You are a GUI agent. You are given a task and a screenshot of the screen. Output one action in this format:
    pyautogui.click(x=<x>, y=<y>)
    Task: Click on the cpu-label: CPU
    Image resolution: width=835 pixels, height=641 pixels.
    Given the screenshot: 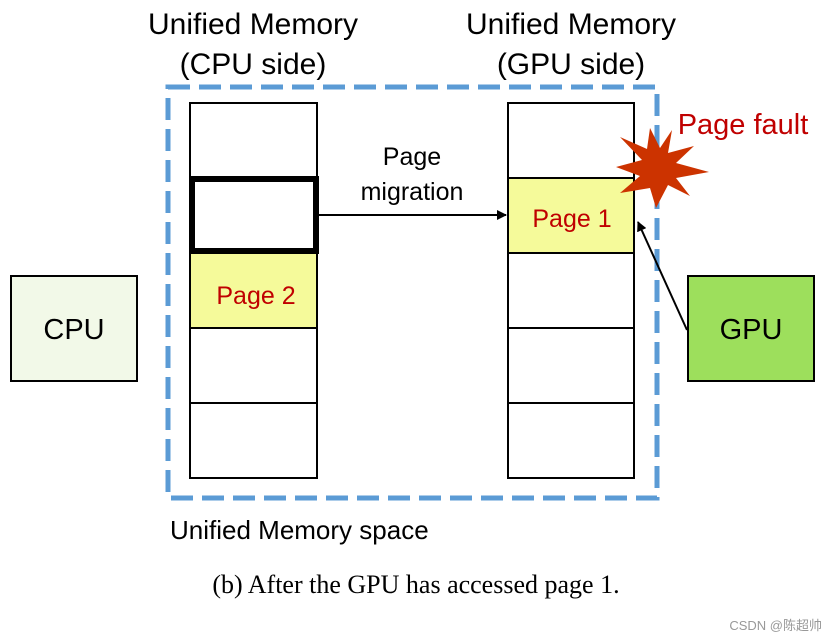 What is the action you would take?
    pyautogui.click(x=73, y=330)
    